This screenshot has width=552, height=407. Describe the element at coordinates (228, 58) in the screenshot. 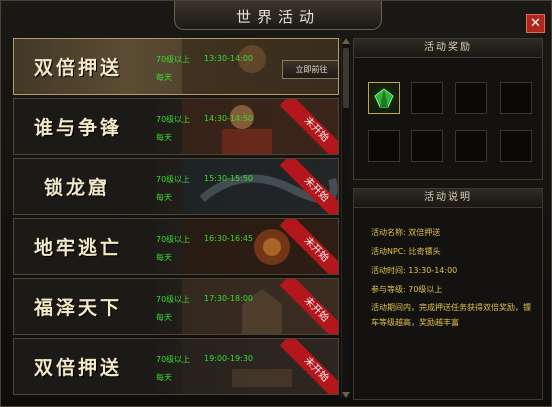

I see `activity-time: 13:30-14:00` at that location.